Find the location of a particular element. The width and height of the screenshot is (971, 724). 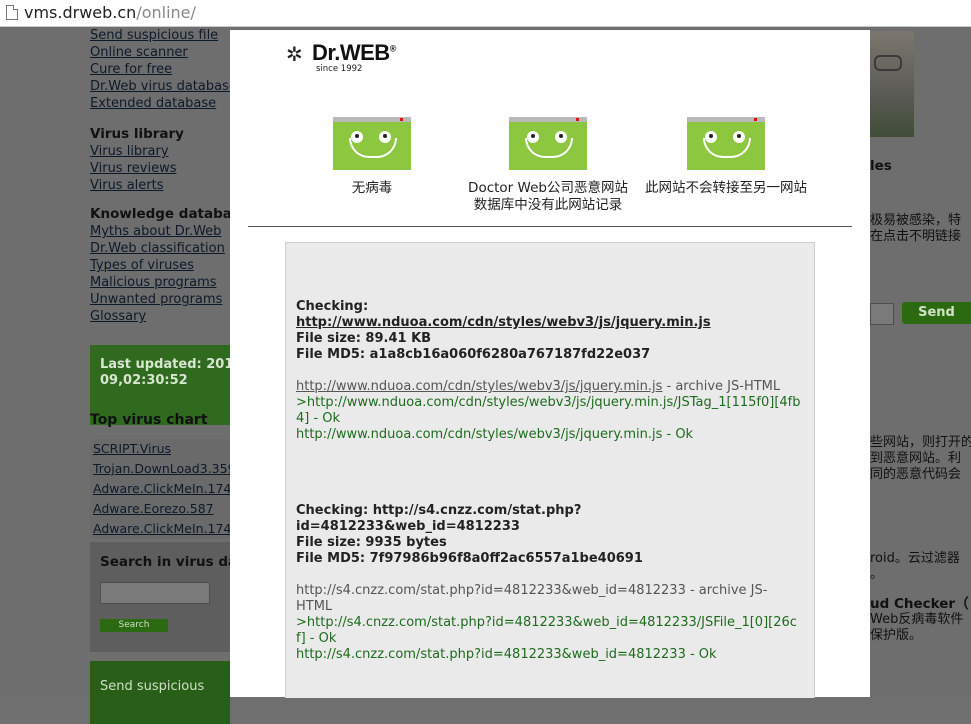

nav-virus-alerts: Virus alerts is located at coordinates (160, 185).